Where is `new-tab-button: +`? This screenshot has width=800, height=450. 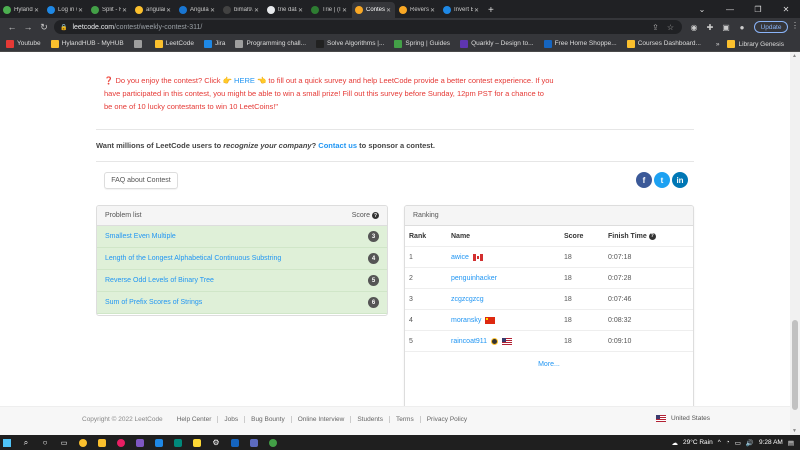 new-tab-button: + is located at coordinates (491, 10).